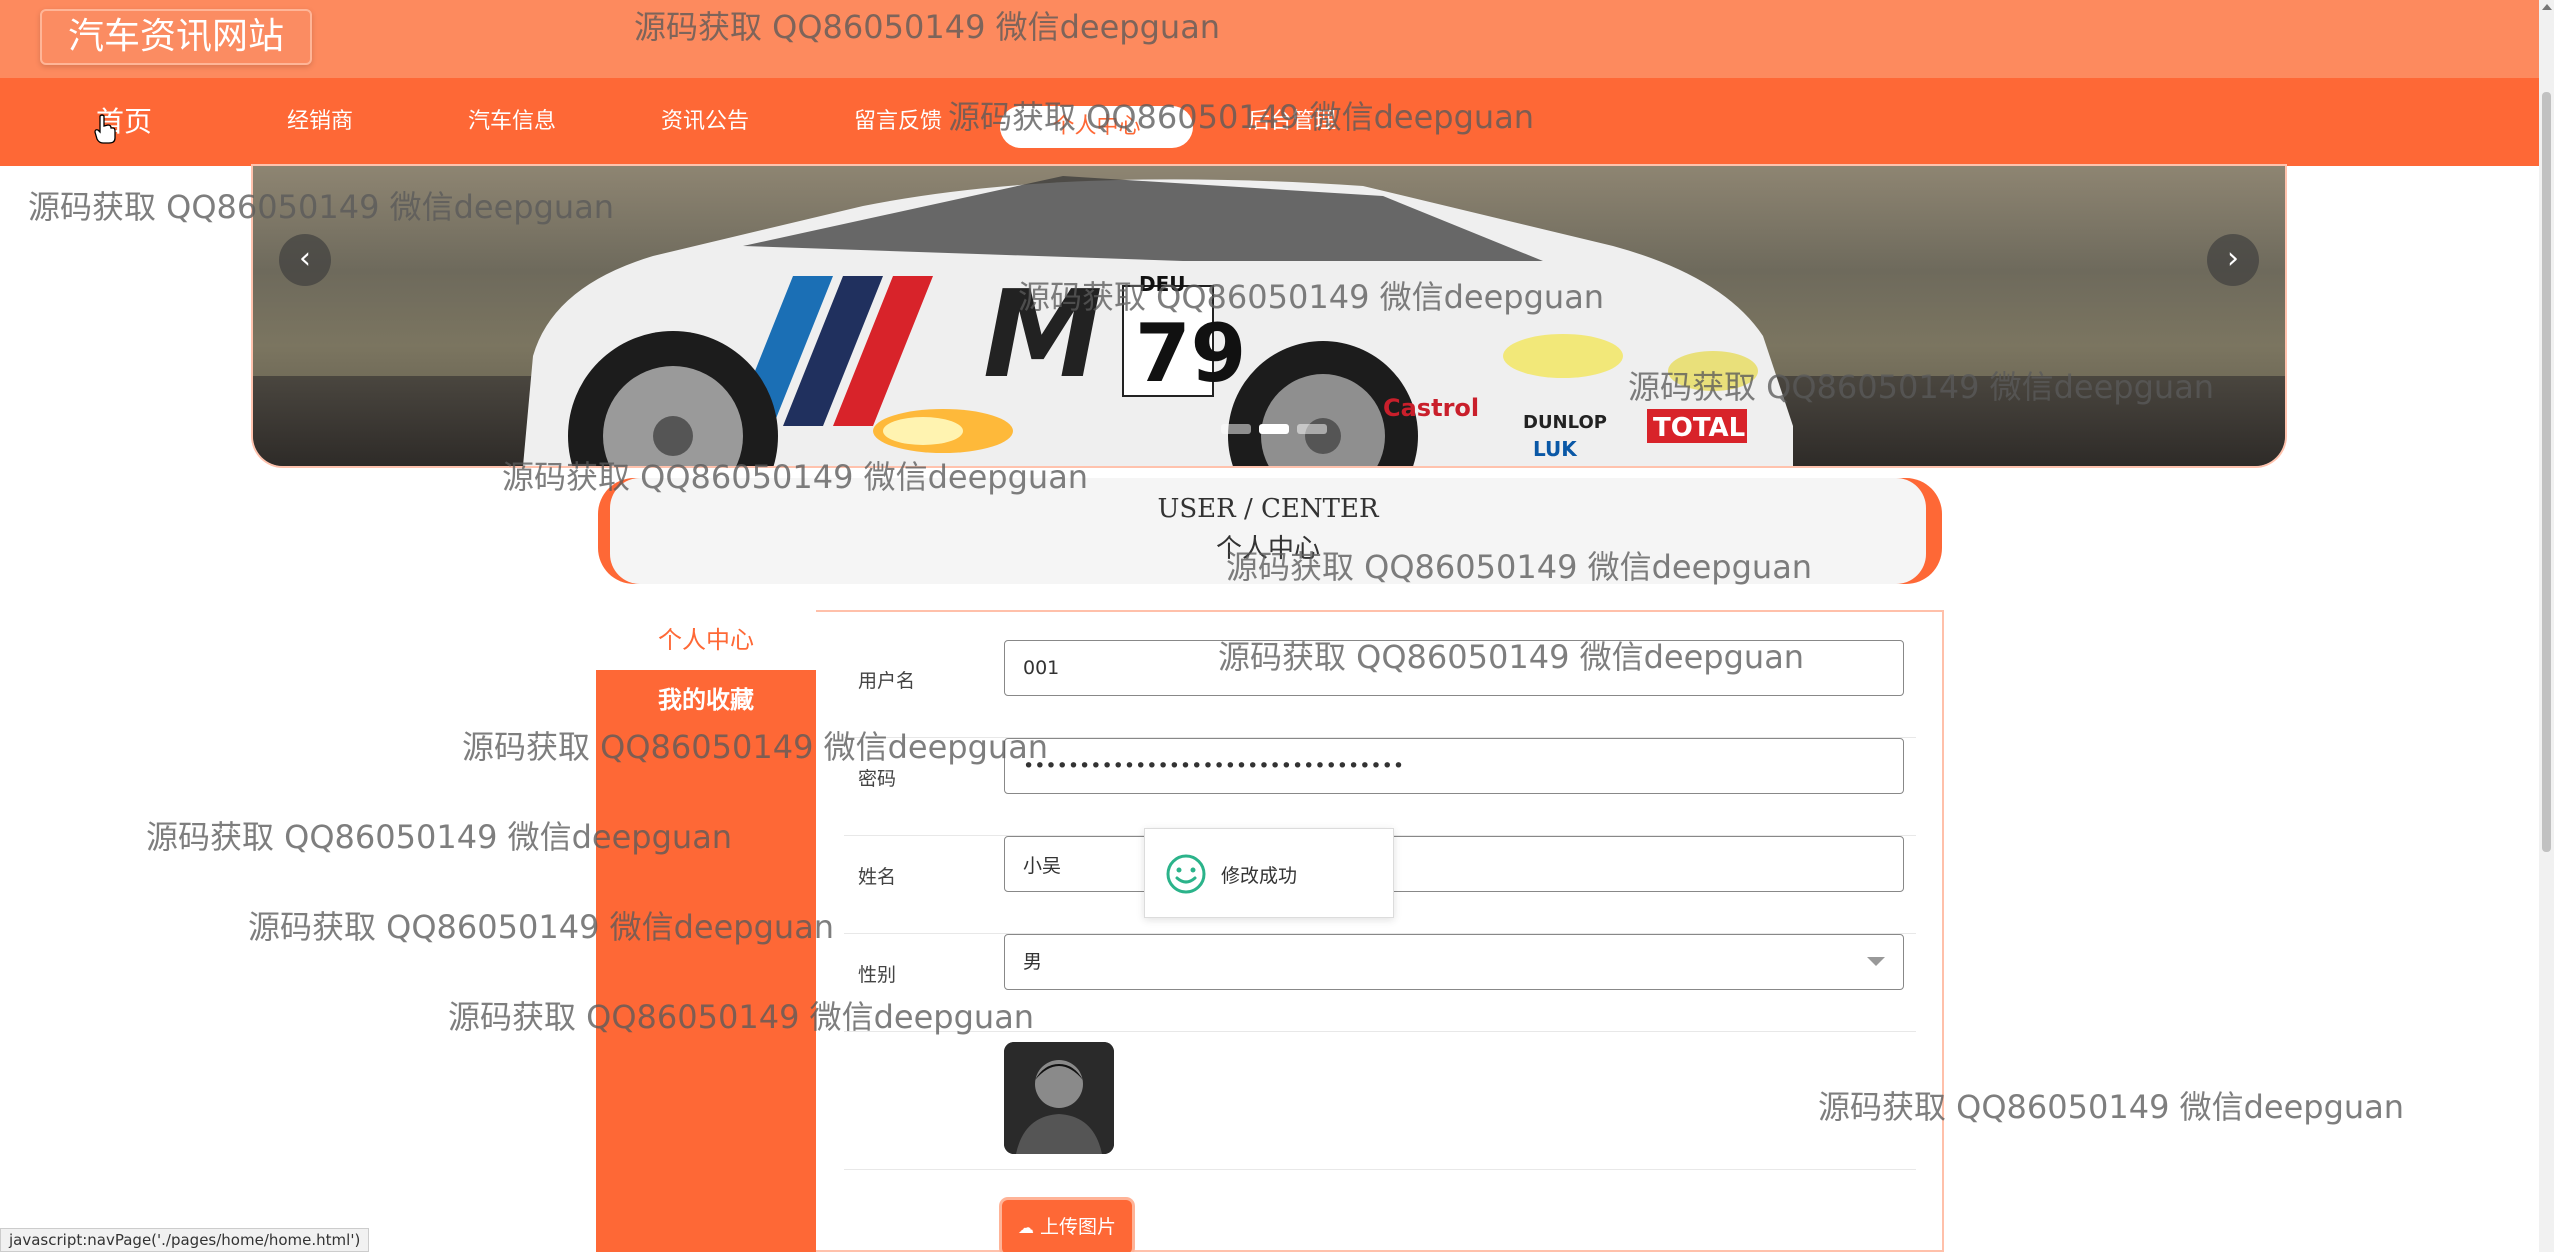  Describe the element at coordinates (1269, 39) in the screenshot. I see `top-header: 汽车资讯网站` at that location.